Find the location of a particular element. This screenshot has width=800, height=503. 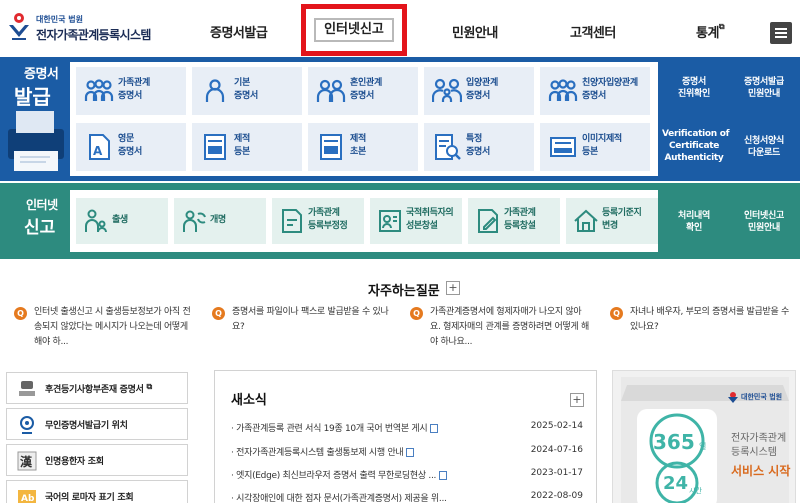

tile-registration-base-change: 등록기준지 변경 is located at coordinates (612, 221).